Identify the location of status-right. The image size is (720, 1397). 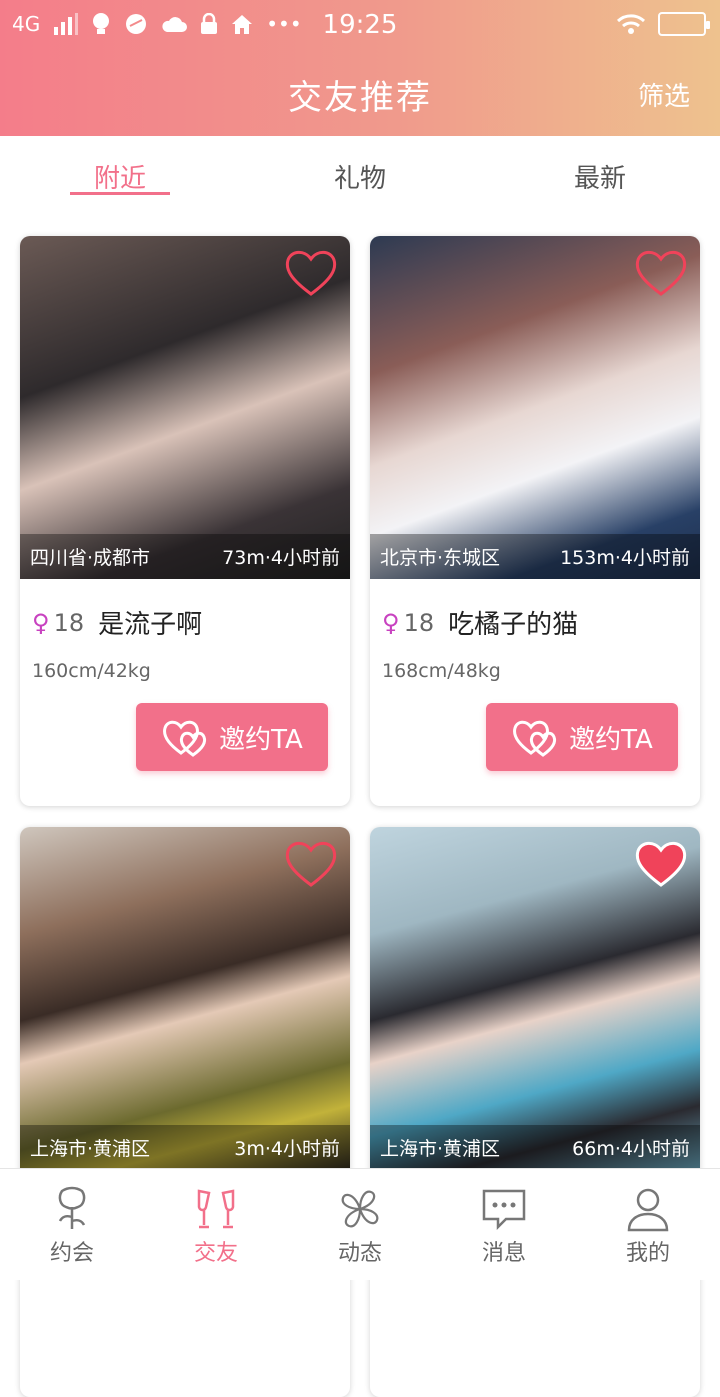
(663, 24).